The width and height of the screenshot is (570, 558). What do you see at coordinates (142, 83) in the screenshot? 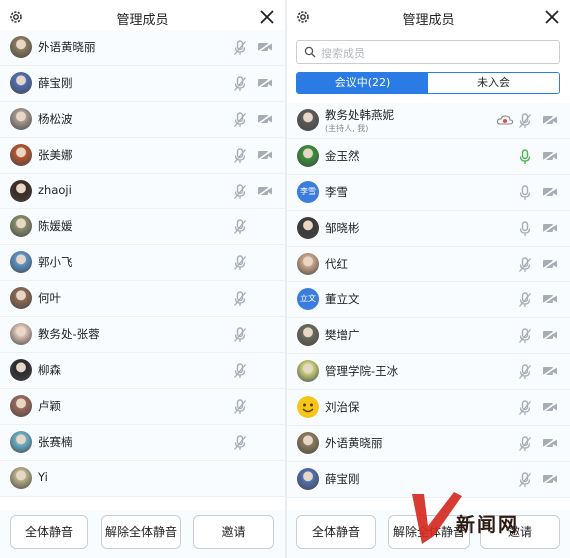
I see `member-row: 薛宝刚` at bounding box center [142, 83].